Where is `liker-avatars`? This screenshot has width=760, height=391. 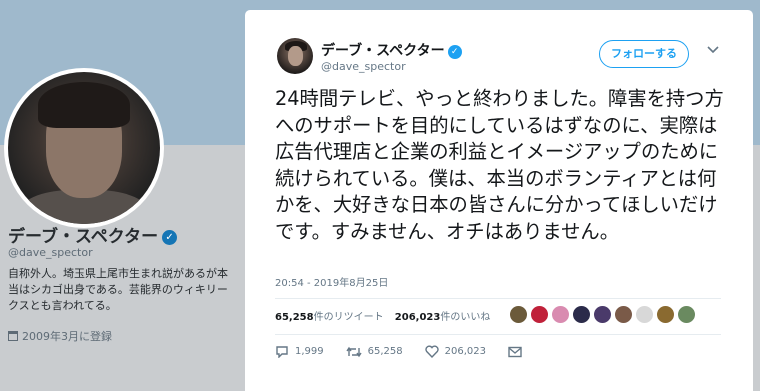 liker-avatars is located at coordinates (602, 314).